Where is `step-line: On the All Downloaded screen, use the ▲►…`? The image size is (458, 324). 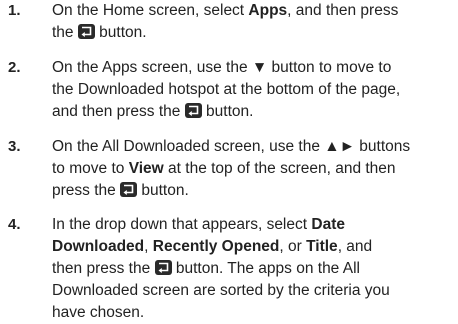
step-line: On the All Downloaded screen, use the ▲►… is located at coordinates (252, 147).